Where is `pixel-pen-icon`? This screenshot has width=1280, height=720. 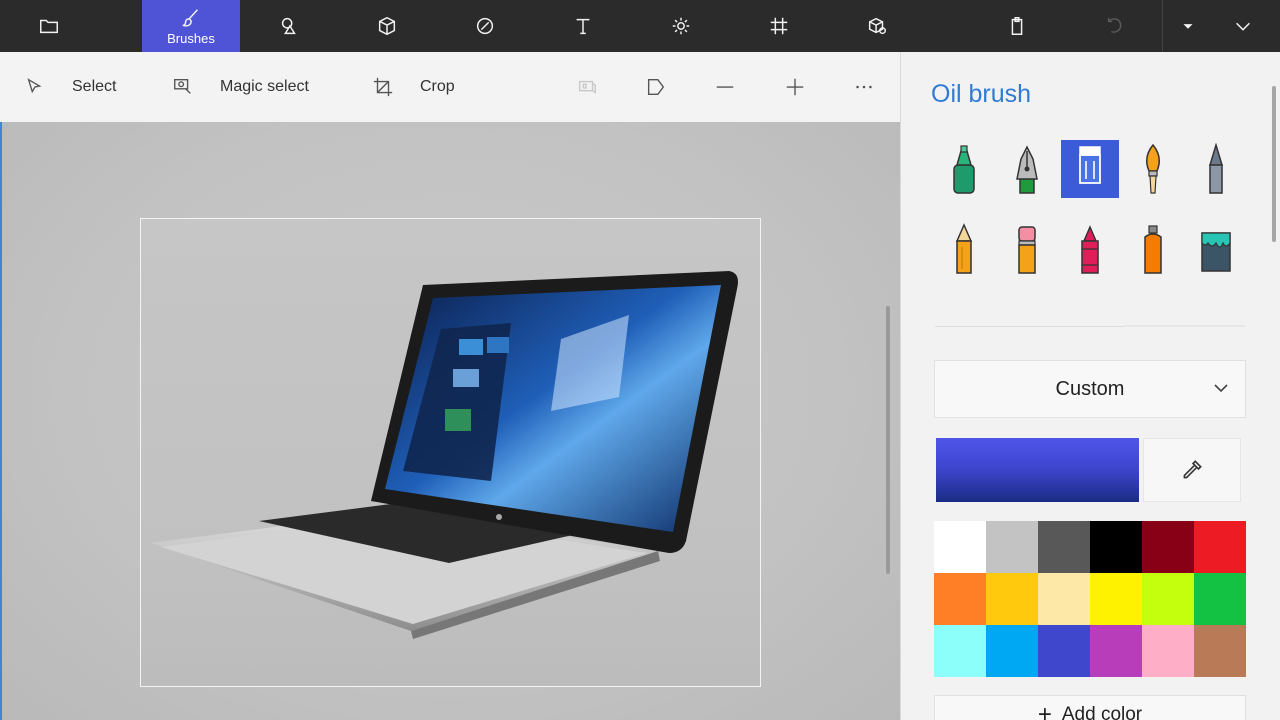
pixel-pen-icon is located at coordinates (1216, 168).